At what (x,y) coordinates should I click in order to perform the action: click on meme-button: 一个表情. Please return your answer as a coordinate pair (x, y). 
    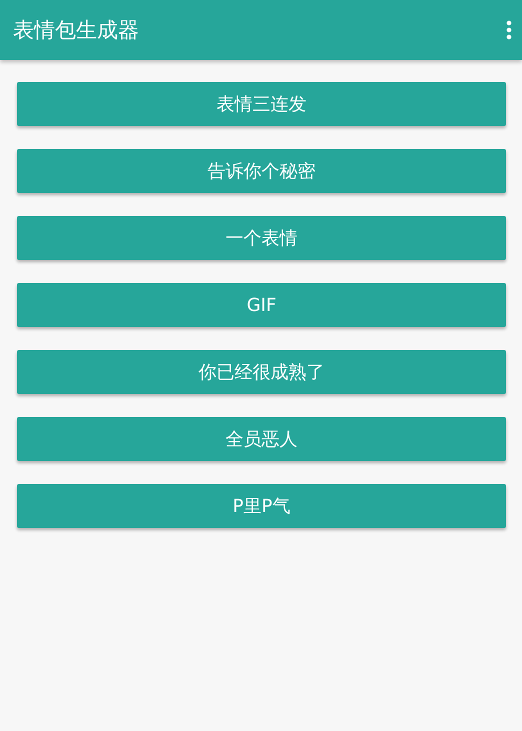
    Looking at the image, I should click on (261, 238).